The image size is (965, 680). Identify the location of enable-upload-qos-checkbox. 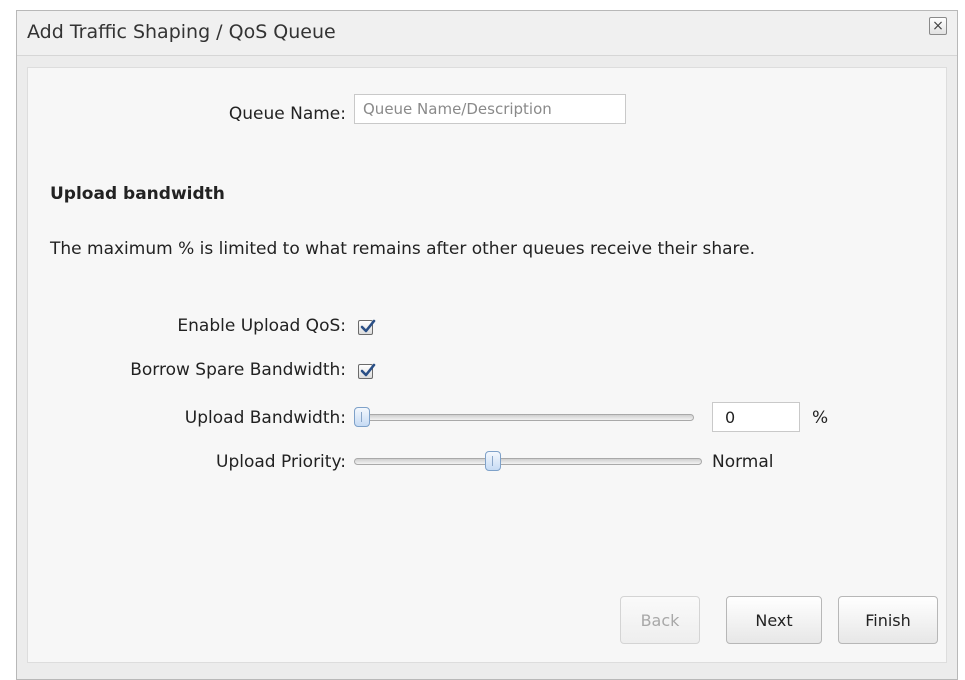
(367, 327).